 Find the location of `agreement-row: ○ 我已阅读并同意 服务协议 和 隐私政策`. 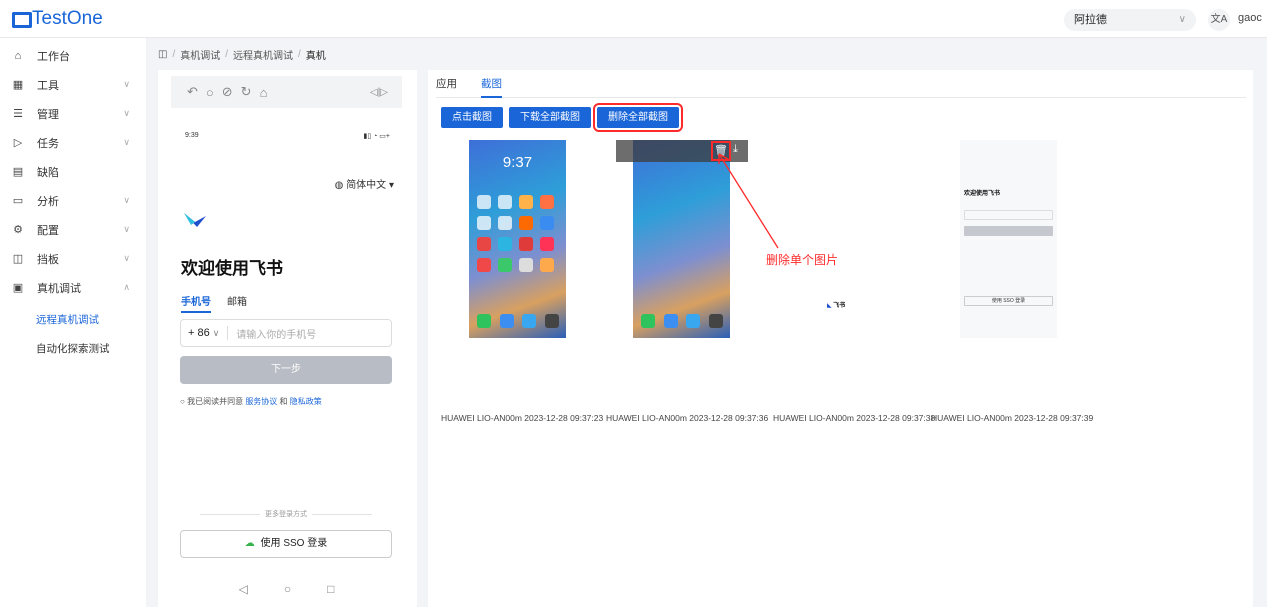

agreement-row: ○ 我已阅读并同意 服务协议 和 隐私政策 is located at coordinates (251, 401).